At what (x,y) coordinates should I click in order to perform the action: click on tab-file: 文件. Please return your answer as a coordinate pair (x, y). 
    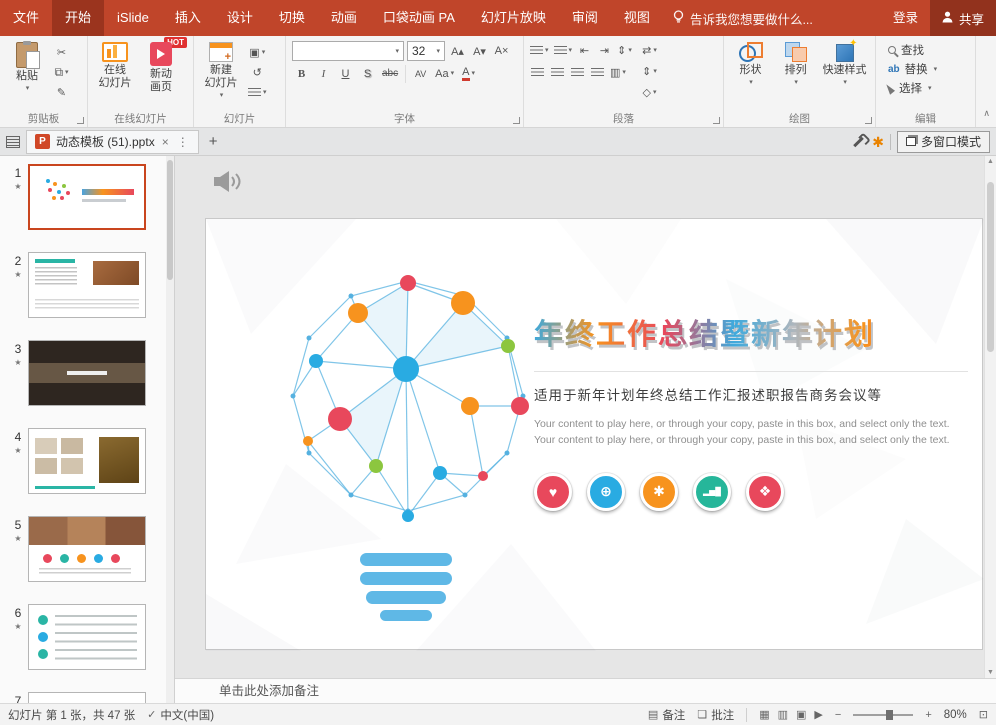
    Looking at the image, I should click on (26, 18).